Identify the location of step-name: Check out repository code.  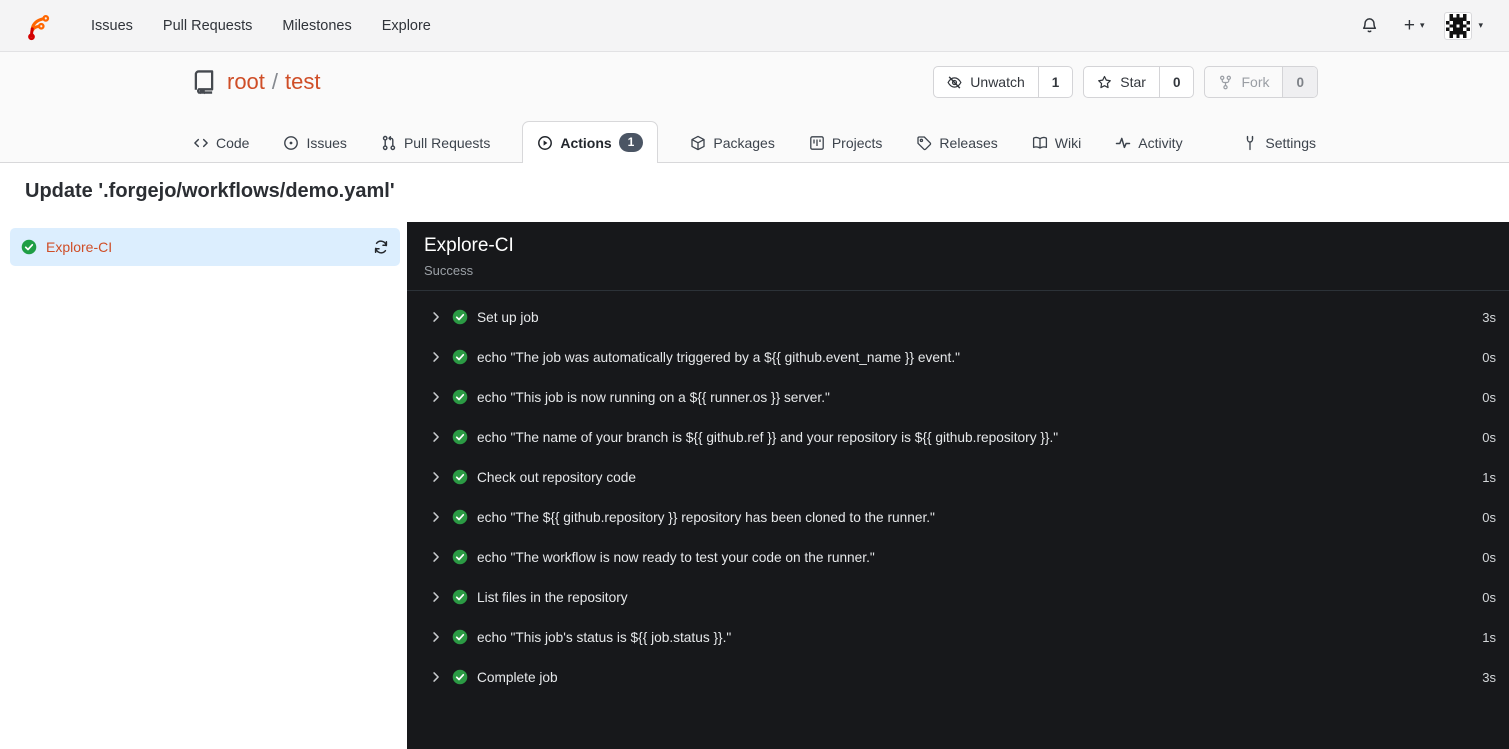
(557, 477).